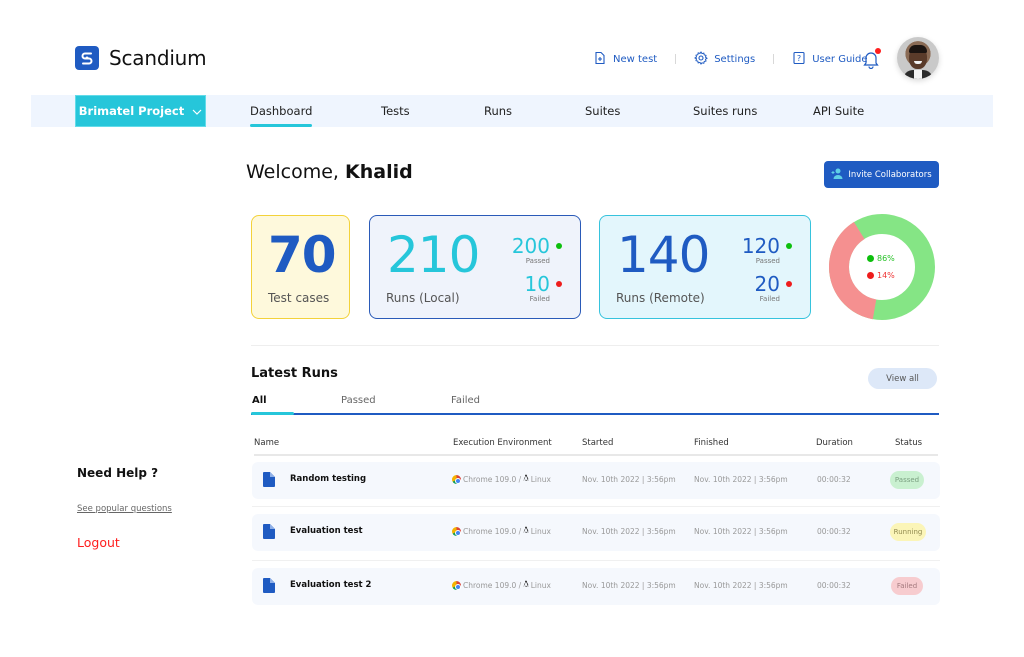 The width and height of the screenshot is (1024, 657). I want to click on welcome-heading: Welcome, Khalid, so click(329, 172).